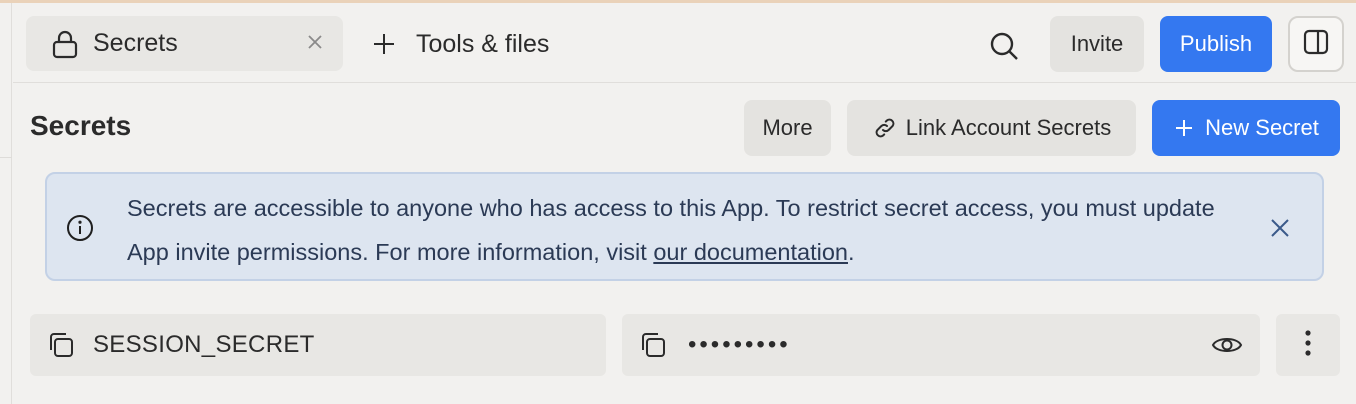  I want to click on secret-masked-value: •••••••••, so click(739, 344).